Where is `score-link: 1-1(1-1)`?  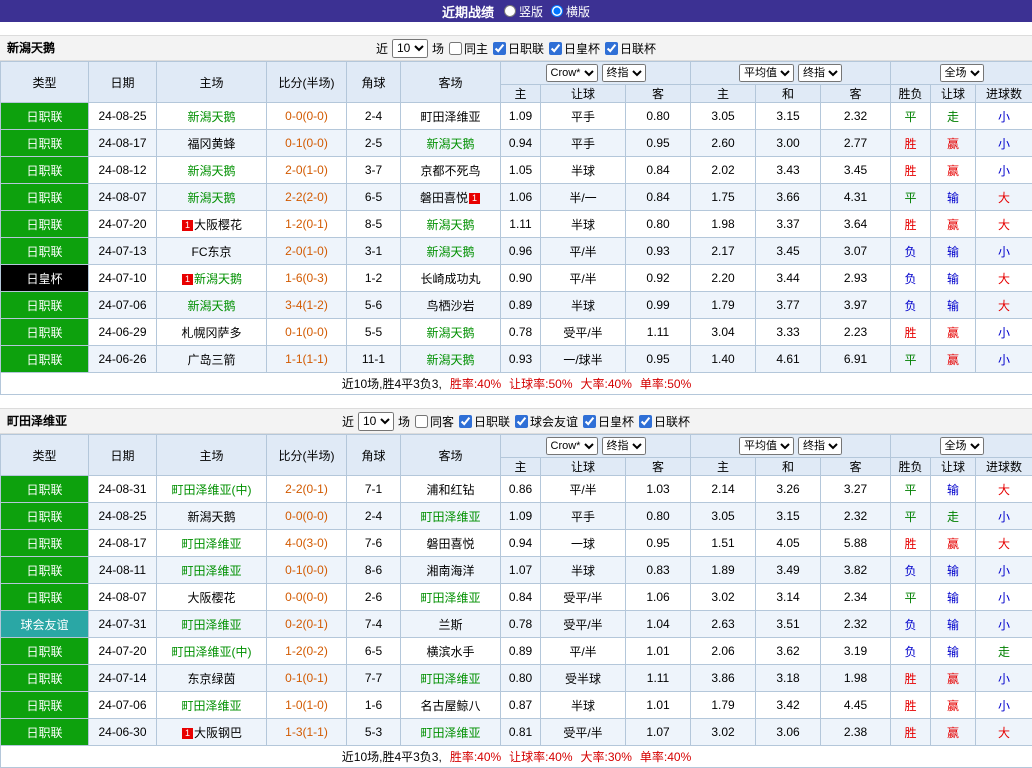
score-link: 1-1(1-1) is located at coordinates (306, 359).